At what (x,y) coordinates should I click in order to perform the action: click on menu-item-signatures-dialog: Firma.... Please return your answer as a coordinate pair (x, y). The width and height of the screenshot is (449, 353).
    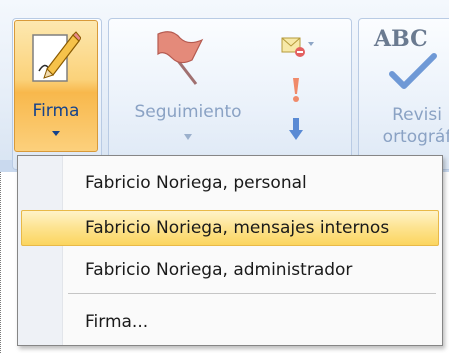
    Looking at the image, I should click on (230, 322).